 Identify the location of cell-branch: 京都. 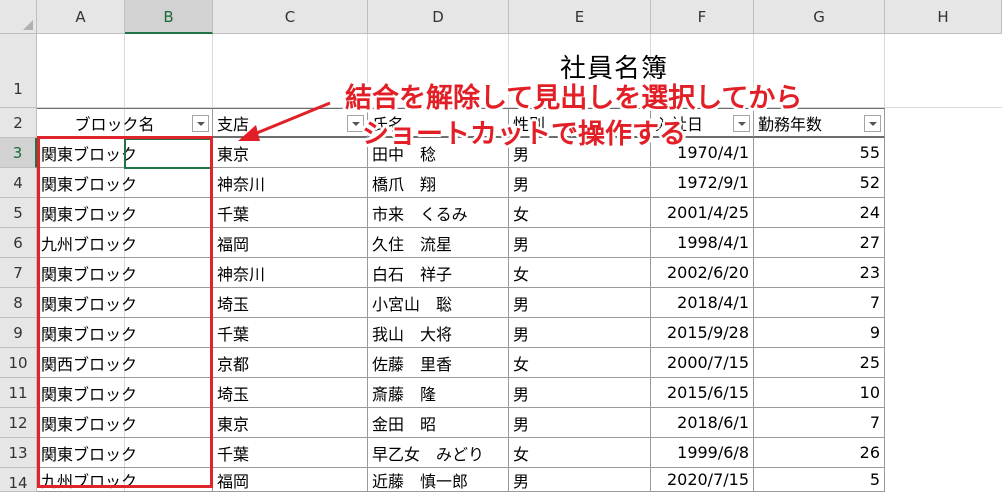
(290, 363).